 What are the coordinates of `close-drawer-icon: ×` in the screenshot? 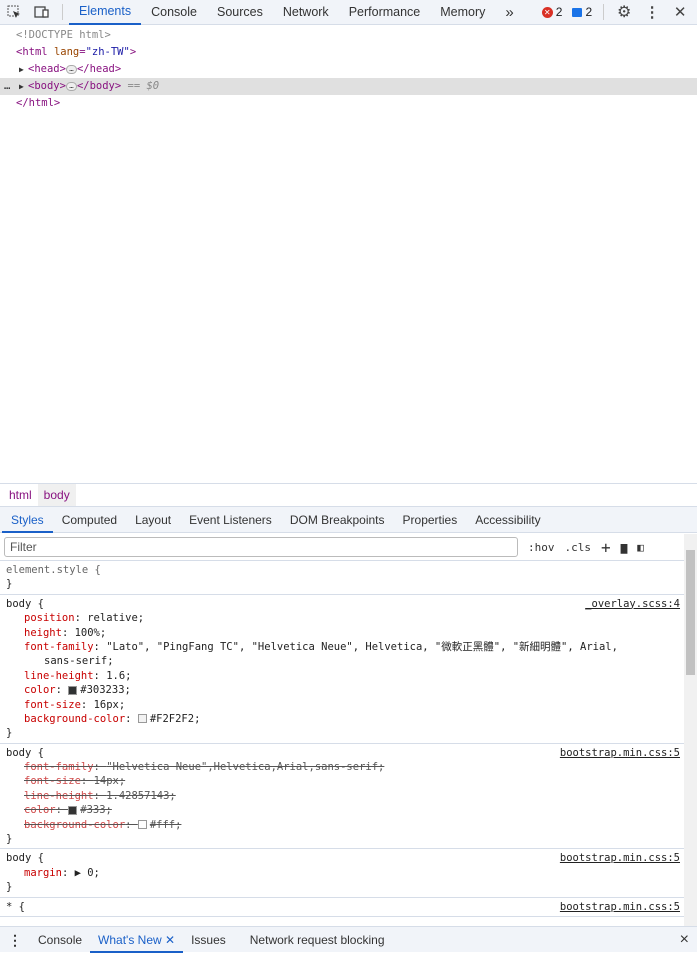 It's located at (684, 940).